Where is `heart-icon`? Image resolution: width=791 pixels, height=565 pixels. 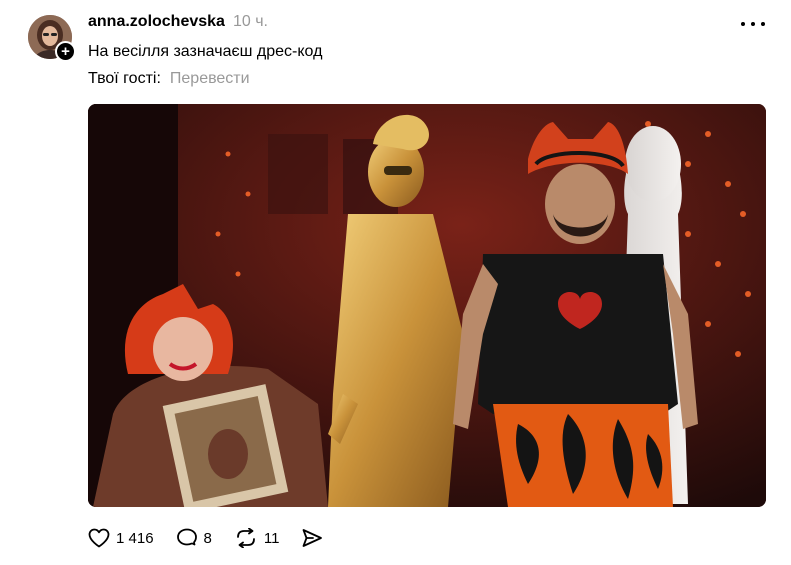
heart-icon is located at coordinates (99, 538).